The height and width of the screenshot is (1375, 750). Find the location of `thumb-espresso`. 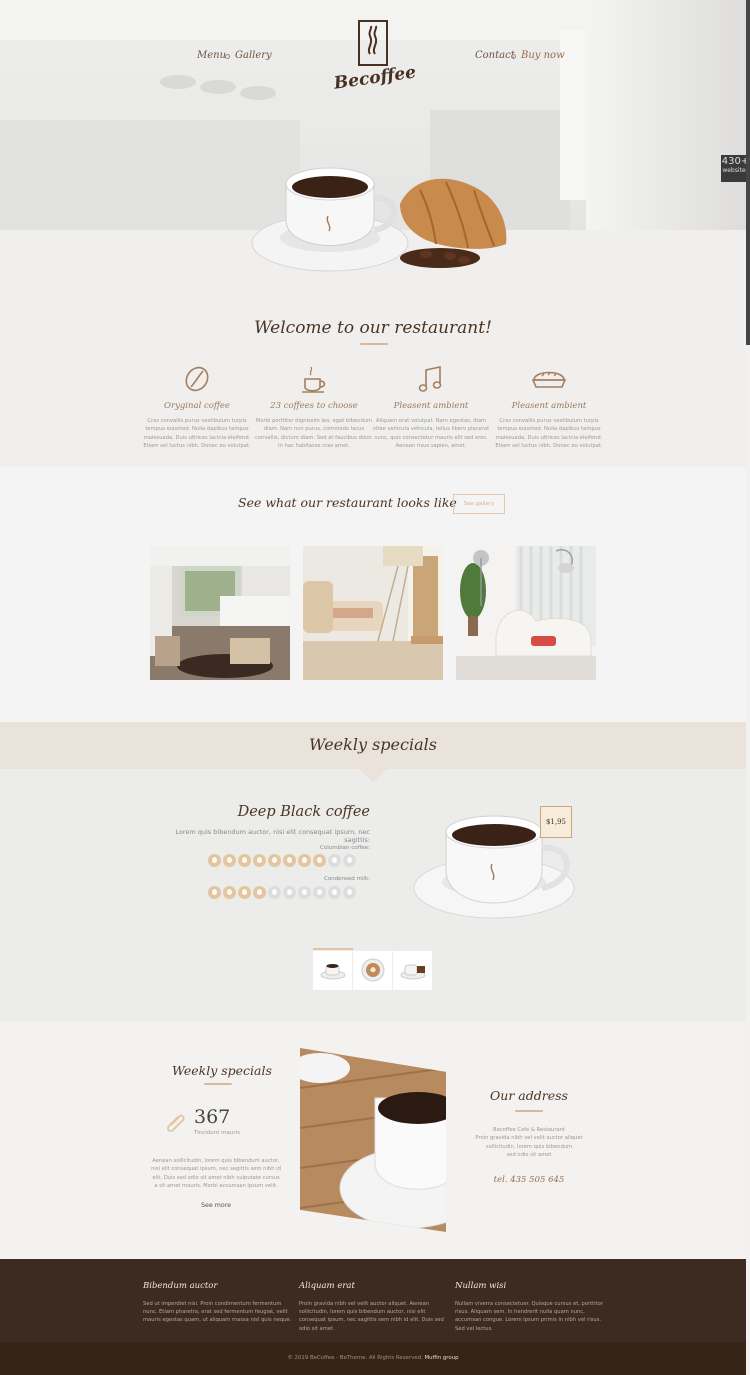

thumb-espresso is located at coordinates (413, 970).